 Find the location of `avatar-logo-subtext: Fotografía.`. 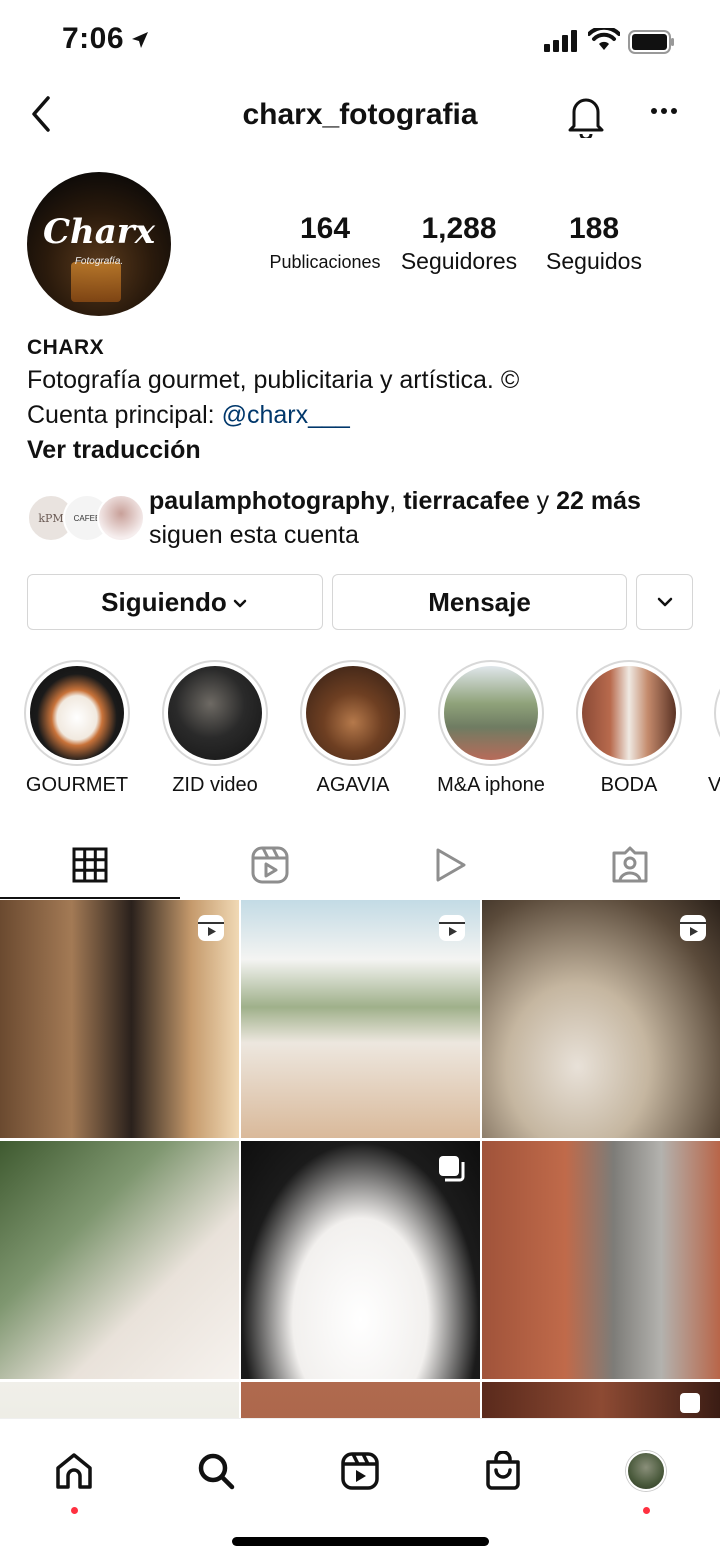

avatar-logo-subtext: Fotografía. is located at coordinates (99, 261).